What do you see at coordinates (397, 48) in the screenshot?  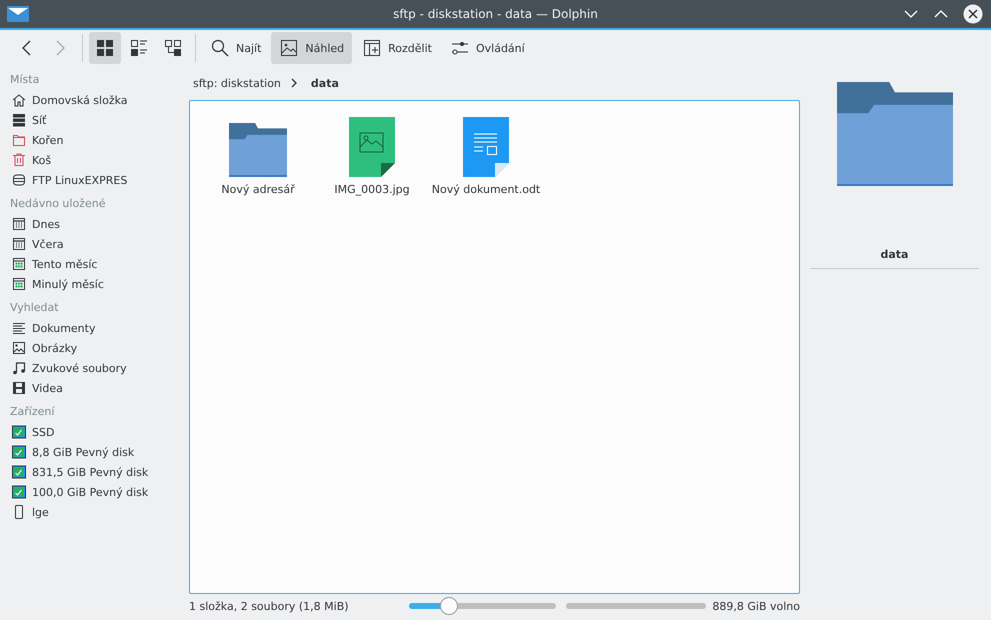 I see `toolbar-button: Rozdělit` at bounding box center [397, 48].